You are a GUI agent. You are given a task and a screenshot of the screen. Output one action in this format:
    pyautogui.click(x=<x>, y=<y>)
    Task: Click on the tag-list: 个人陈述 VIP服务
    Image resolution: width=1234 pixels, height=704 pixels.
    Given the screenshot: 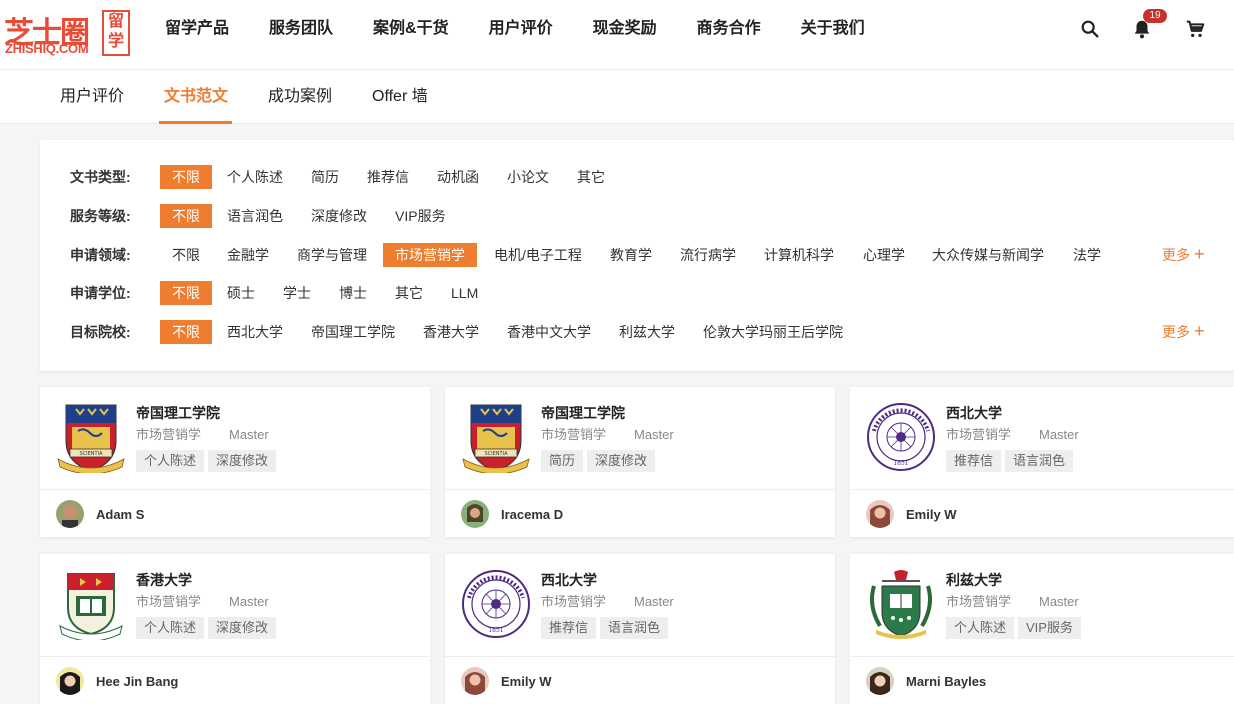 What is the action you would take?
    pyautogui.click(x=1013, y=628)
    